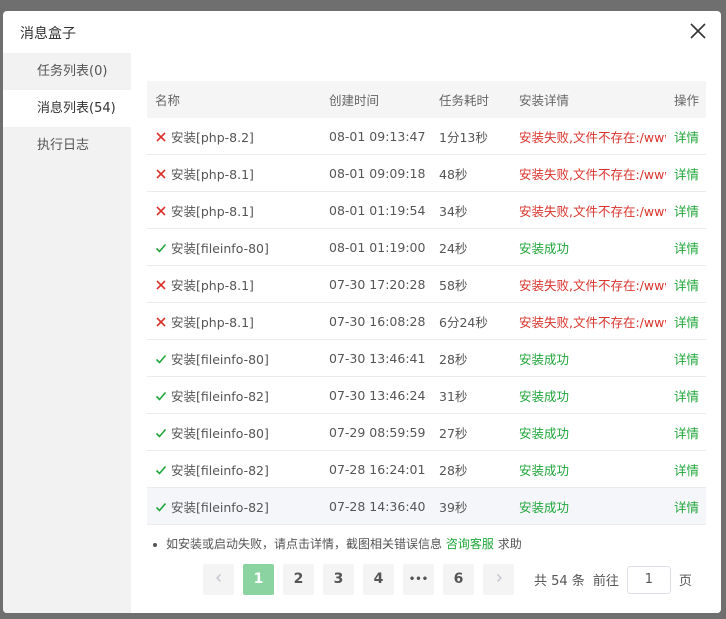 The image size is (726, 619). Describe the element at coordinates (212, 137) in the screenshot. I see `task-name: 安装[php-8.2]` at that location.